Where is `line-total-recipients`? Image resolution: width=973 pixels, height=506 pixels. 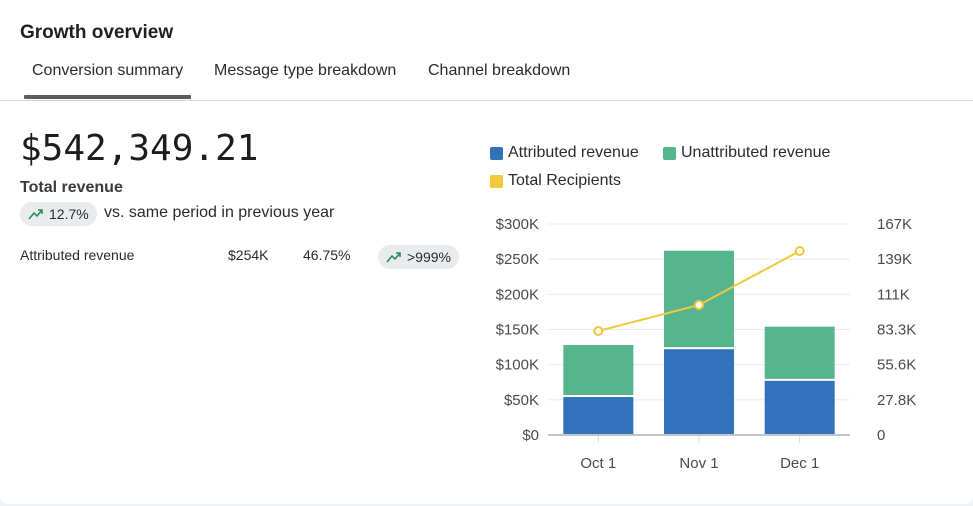 line-total-recipients is located at coordinates (699, 291).